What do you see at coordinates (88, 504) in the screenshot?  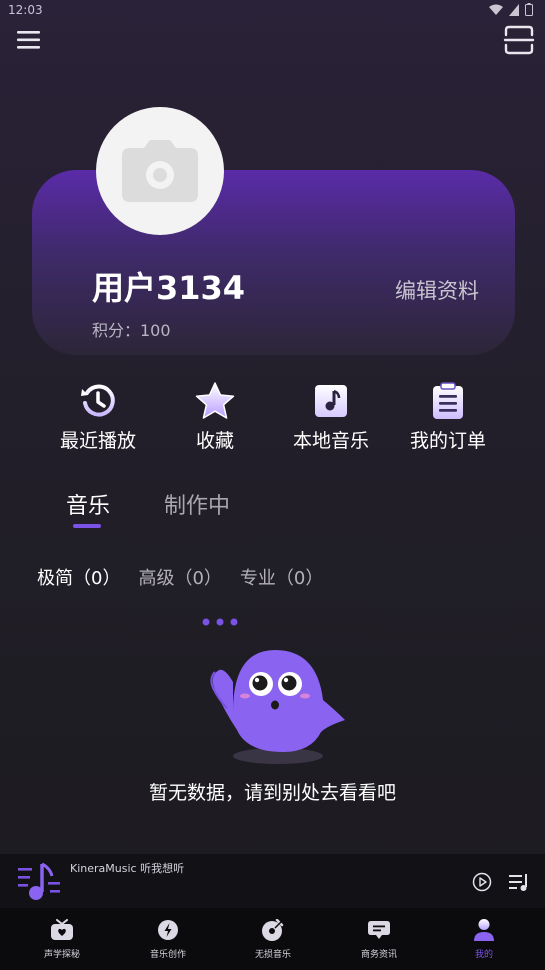 I see `tab-music: 音乐` at bounding box center [88, 504].